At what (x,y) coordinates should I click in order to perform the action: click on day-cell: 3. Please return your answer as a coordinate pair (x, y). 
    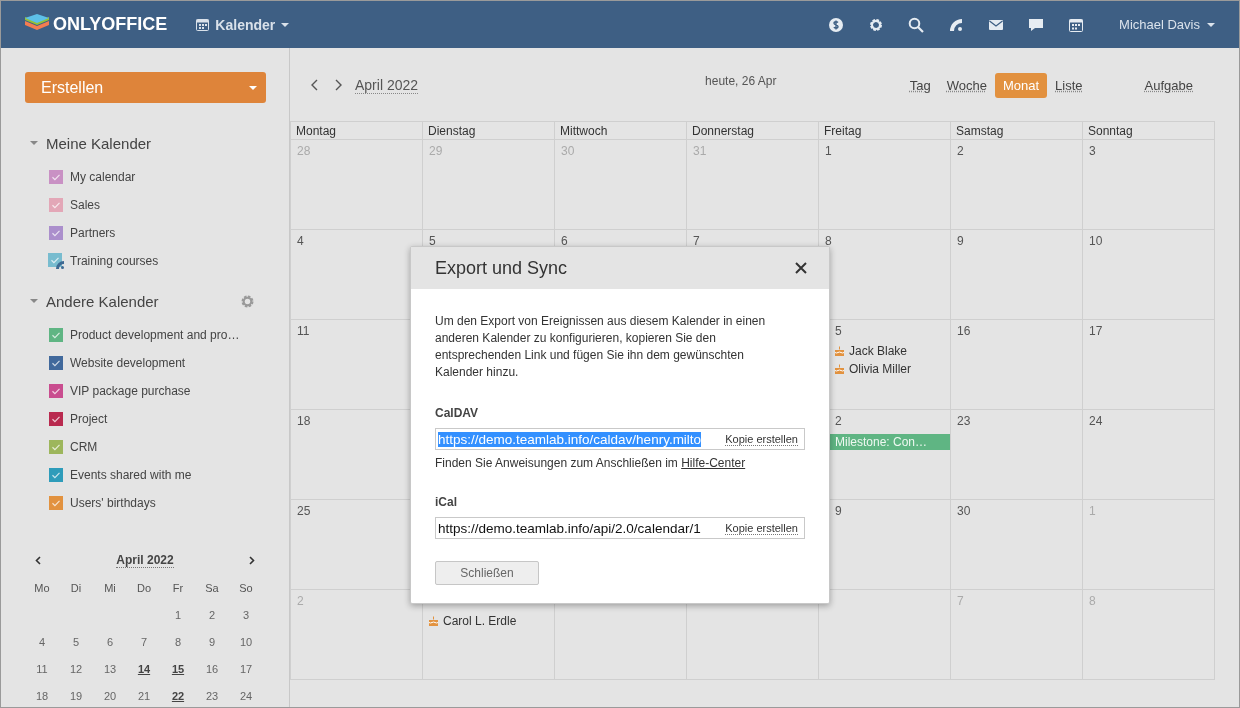
    Looking at the image, I should click on (1149, 185).